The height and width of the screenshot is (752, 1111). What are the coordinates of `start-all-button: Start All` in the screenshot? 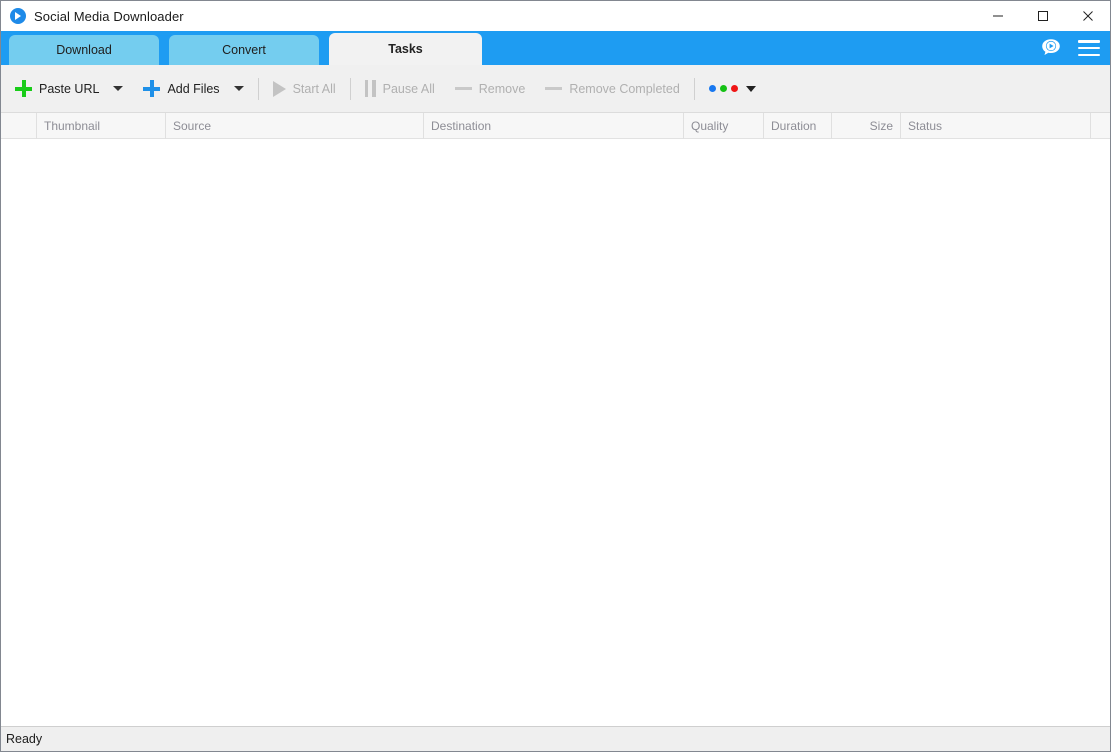 It's located at (304, 89).